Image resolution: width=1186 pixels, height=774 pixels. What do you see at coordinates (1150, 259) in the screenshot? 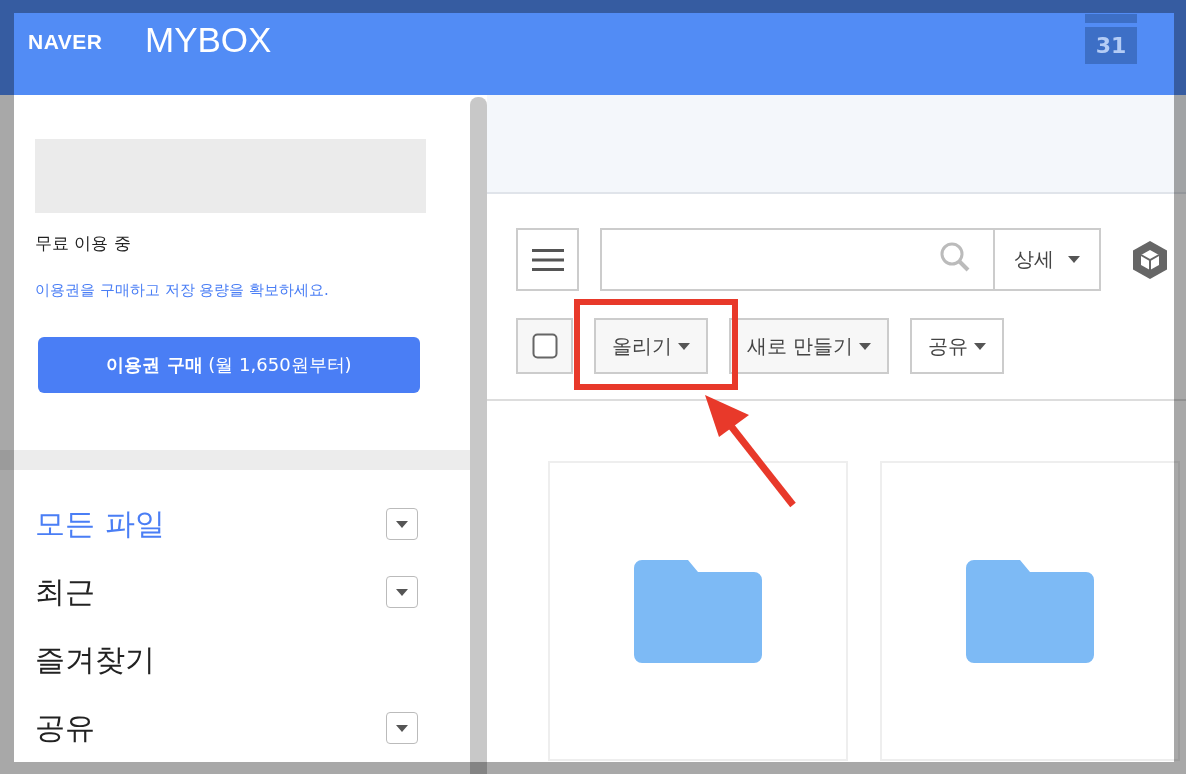
I see `cube-icon` at bounding box center [1150, 259].